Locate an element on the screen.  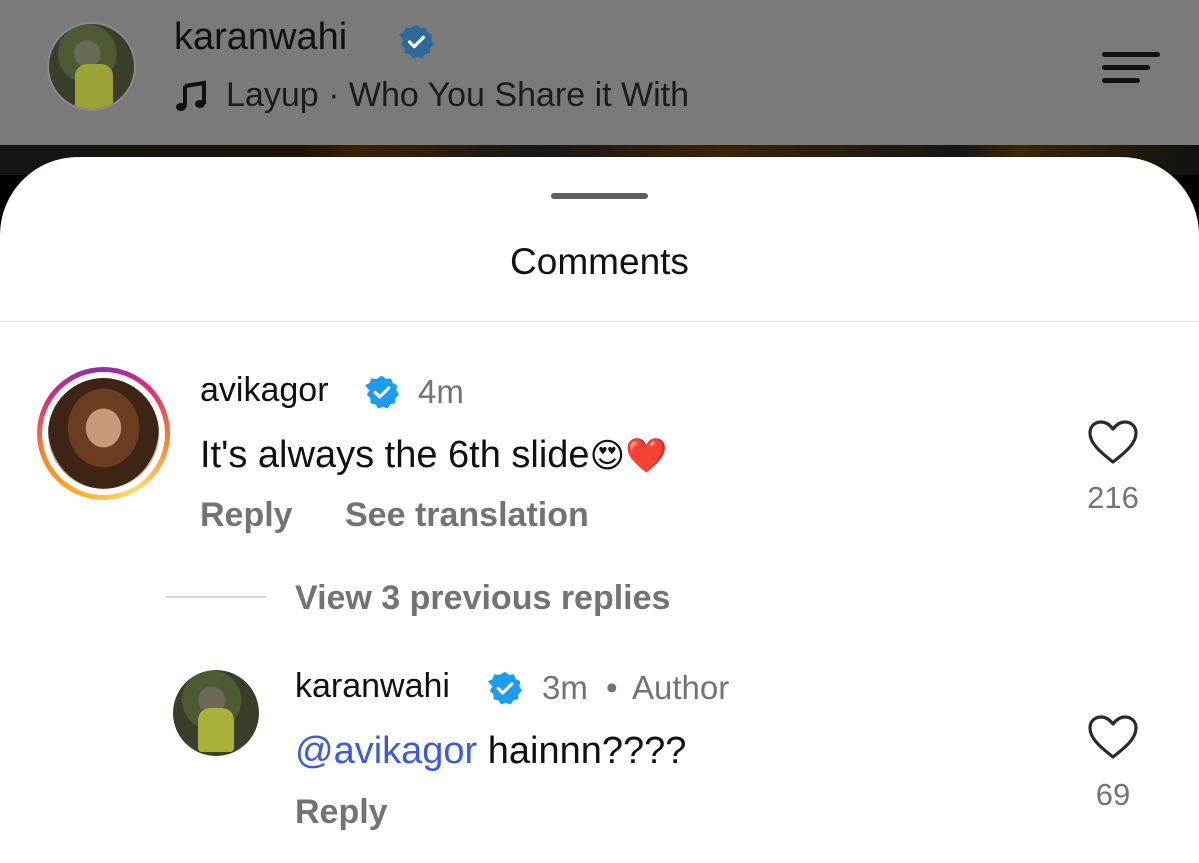
comment-text: It's always the 6th slide😍❤️ is located at coordinates (433, 455).